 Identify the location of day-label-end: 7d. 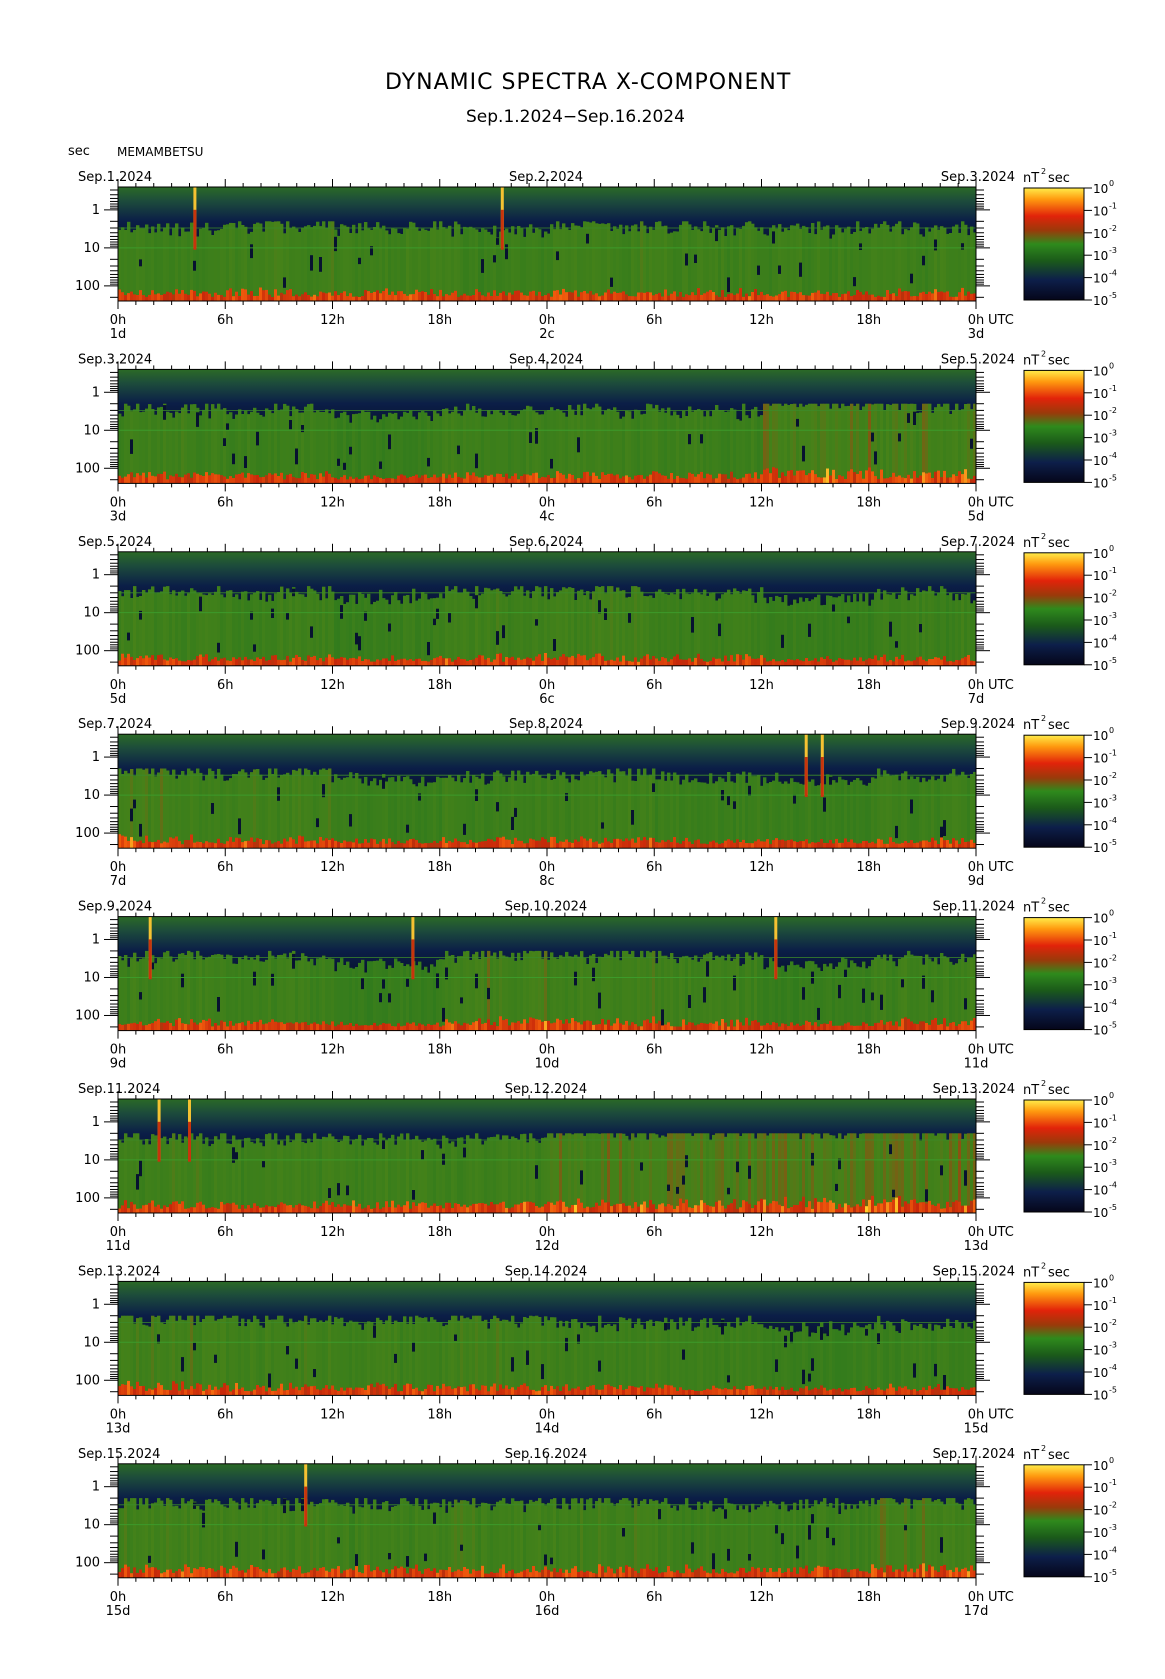
(976, 699).